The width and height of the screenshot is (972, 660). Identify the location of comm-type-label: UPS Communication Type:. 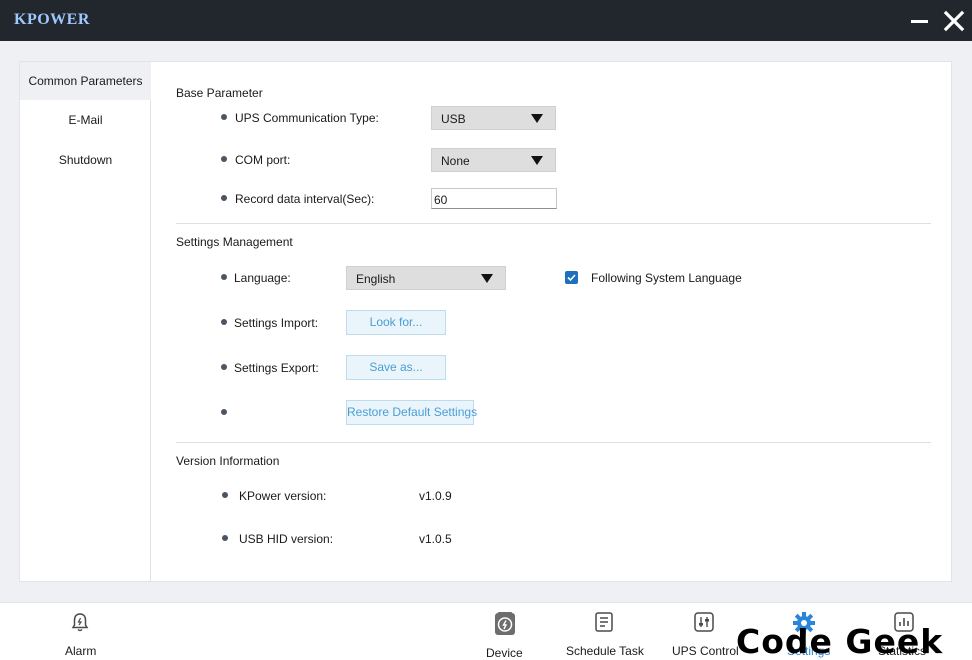
(307, 118).